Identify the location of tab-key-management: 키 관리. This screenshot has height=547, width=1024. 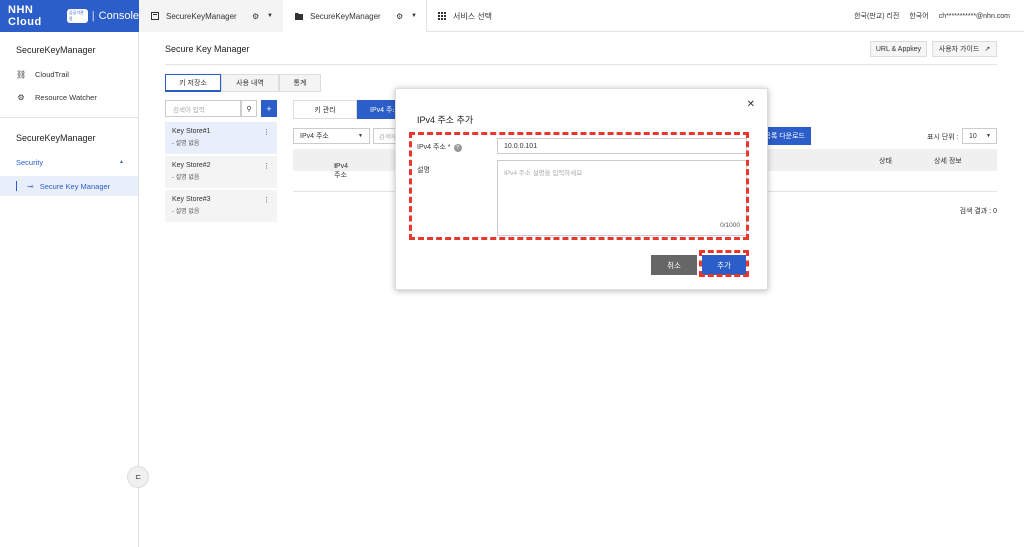
(325, 109).